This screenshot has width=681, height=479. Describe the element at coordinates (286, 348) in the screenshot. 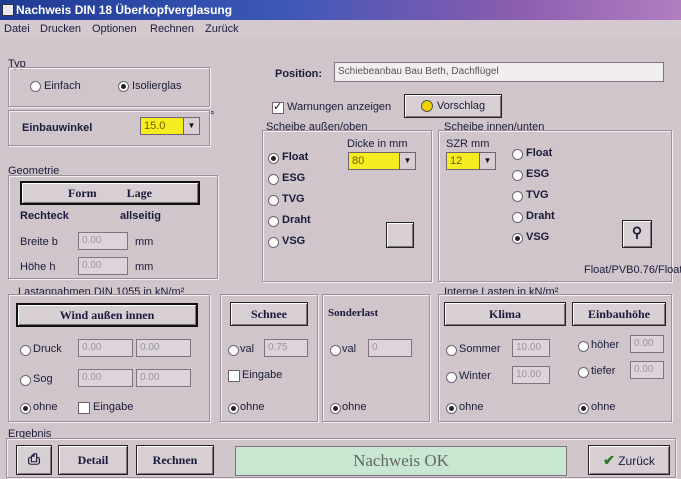

I see `schnee-val-input: 0.75` at that location.